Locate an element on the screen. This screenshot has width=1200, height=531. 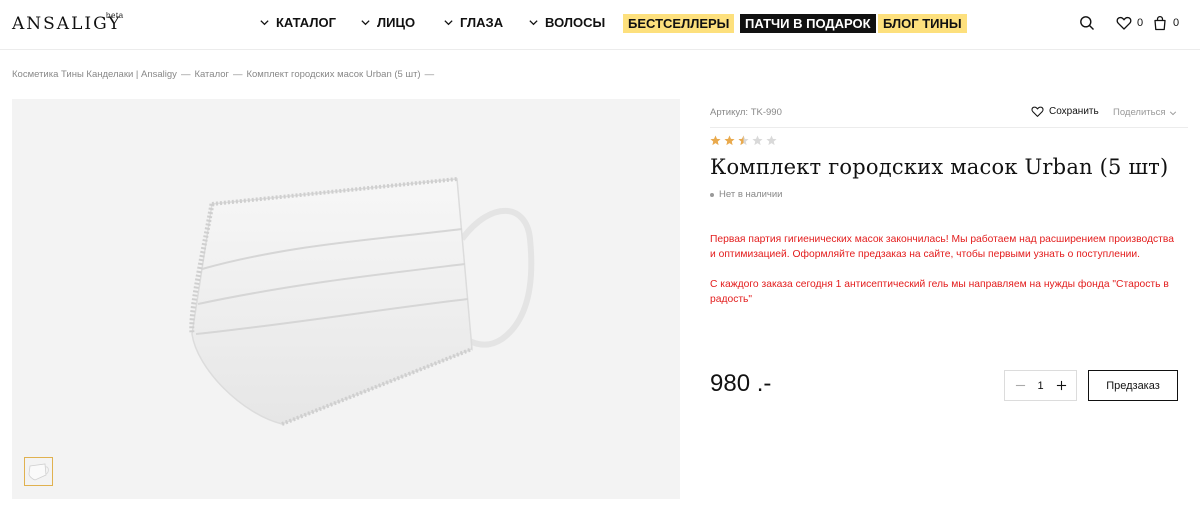
cart-count: 0 is located at coordinates (1176, 23).